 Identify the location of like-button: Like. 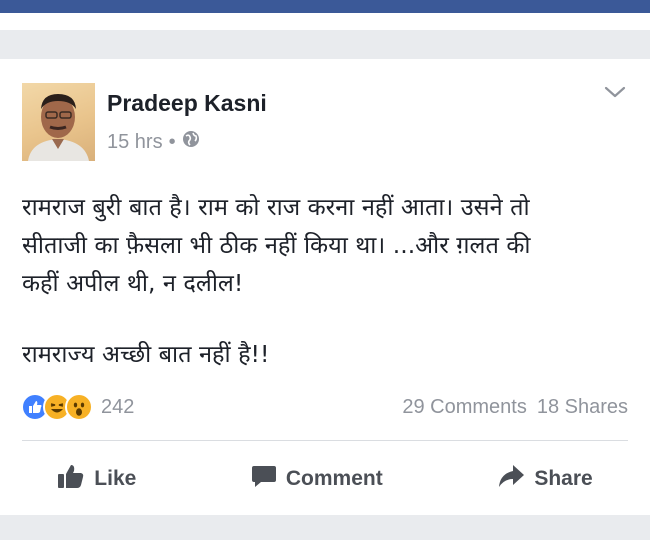
(96, 479).